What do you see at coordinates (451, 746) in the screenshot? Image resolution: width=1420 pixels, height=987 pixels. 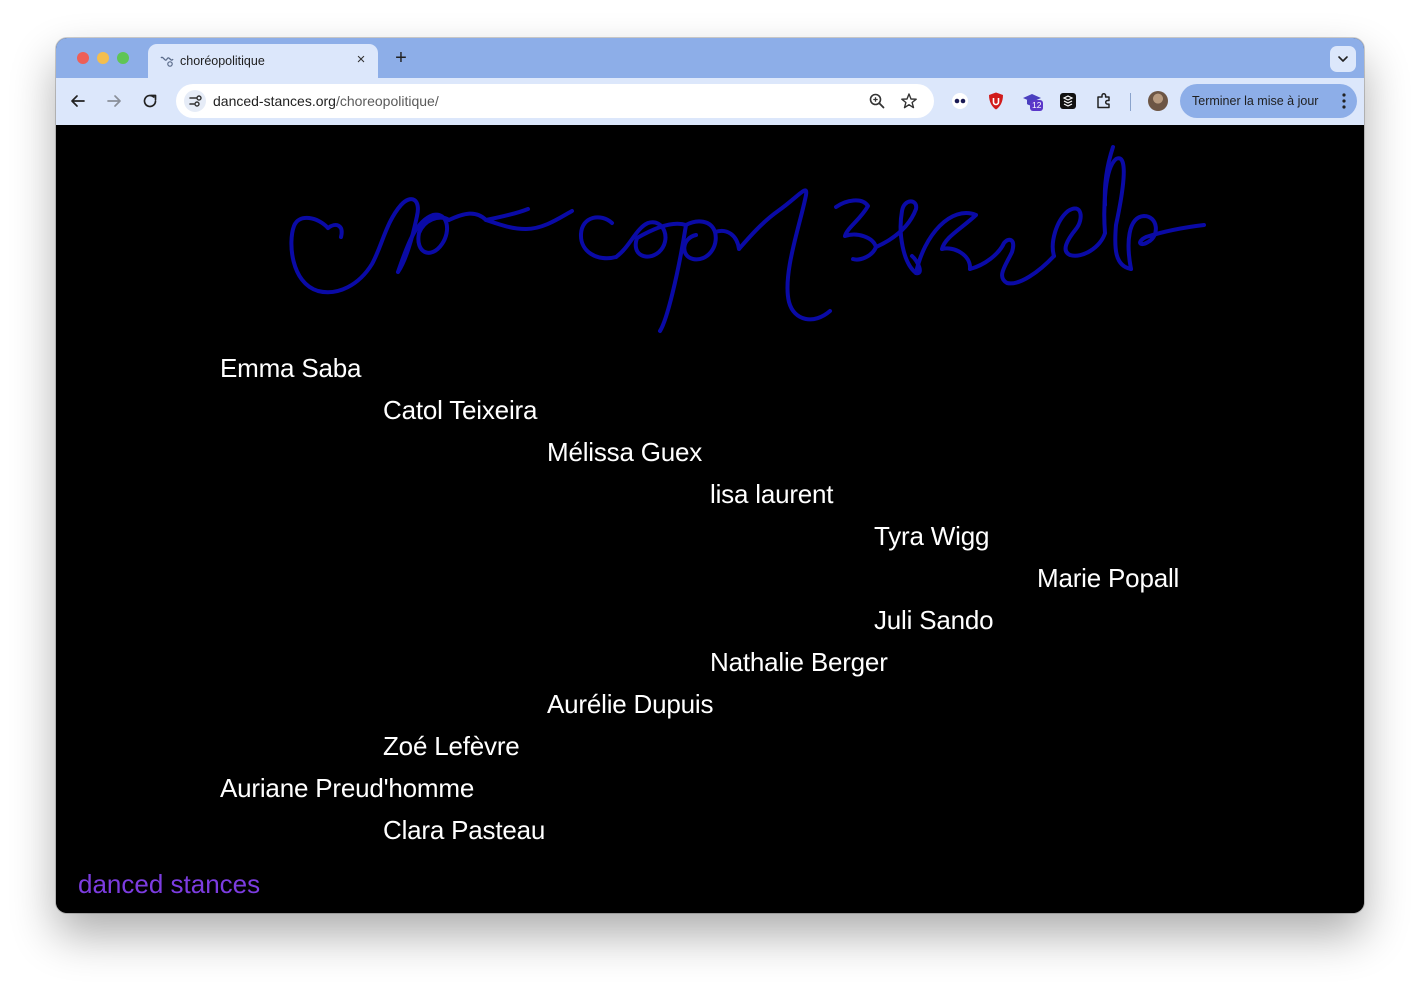 I see `artist-name-link: Zoé Lefèvre` at bounding box center [451, 746].